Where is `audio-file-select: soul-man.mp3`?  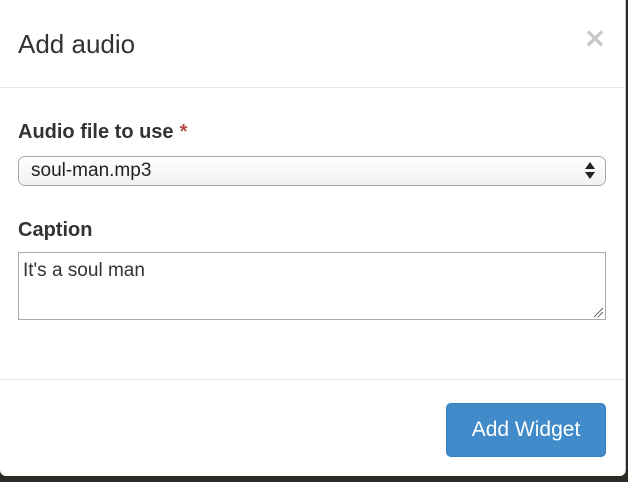 audio-file-select: soul-man.mp3 is located at coordinates (312, 171).